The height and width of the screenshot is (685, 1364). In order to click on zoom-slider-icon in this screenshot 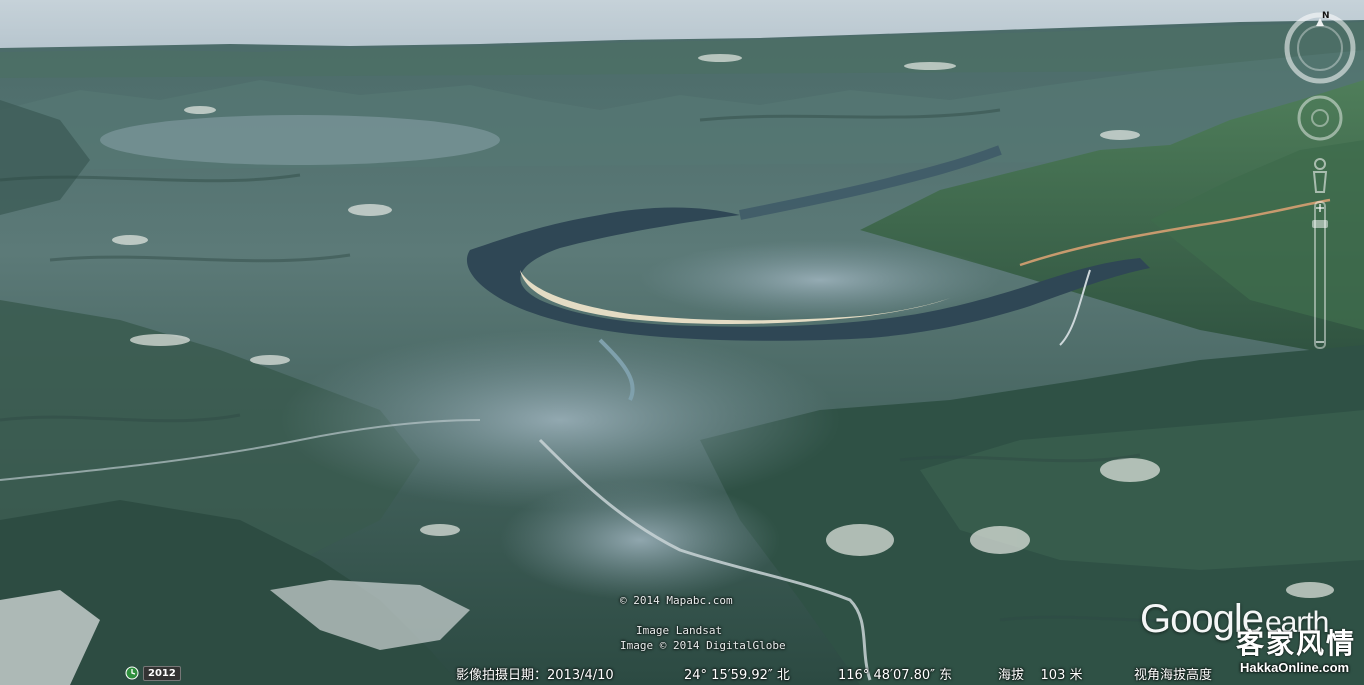, I will do `click(1320, 275)`.